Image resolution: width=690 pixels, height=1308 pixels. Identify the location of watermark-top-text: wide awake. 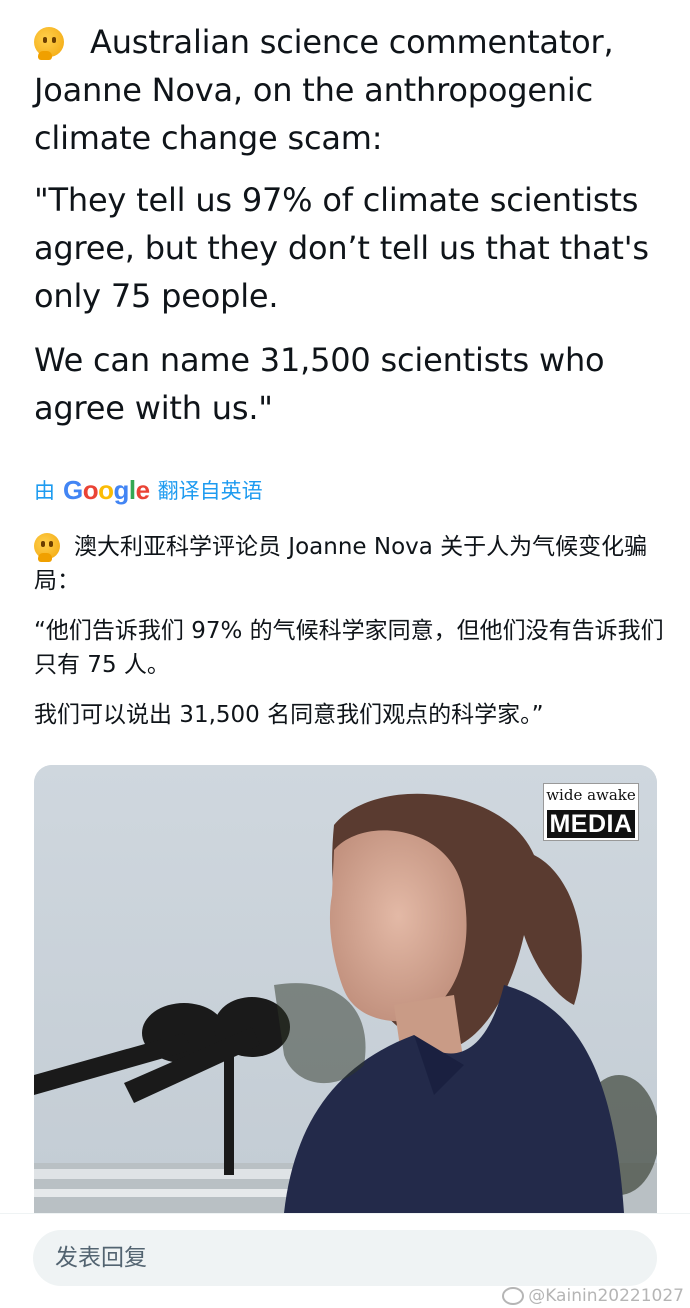
(591, 795).